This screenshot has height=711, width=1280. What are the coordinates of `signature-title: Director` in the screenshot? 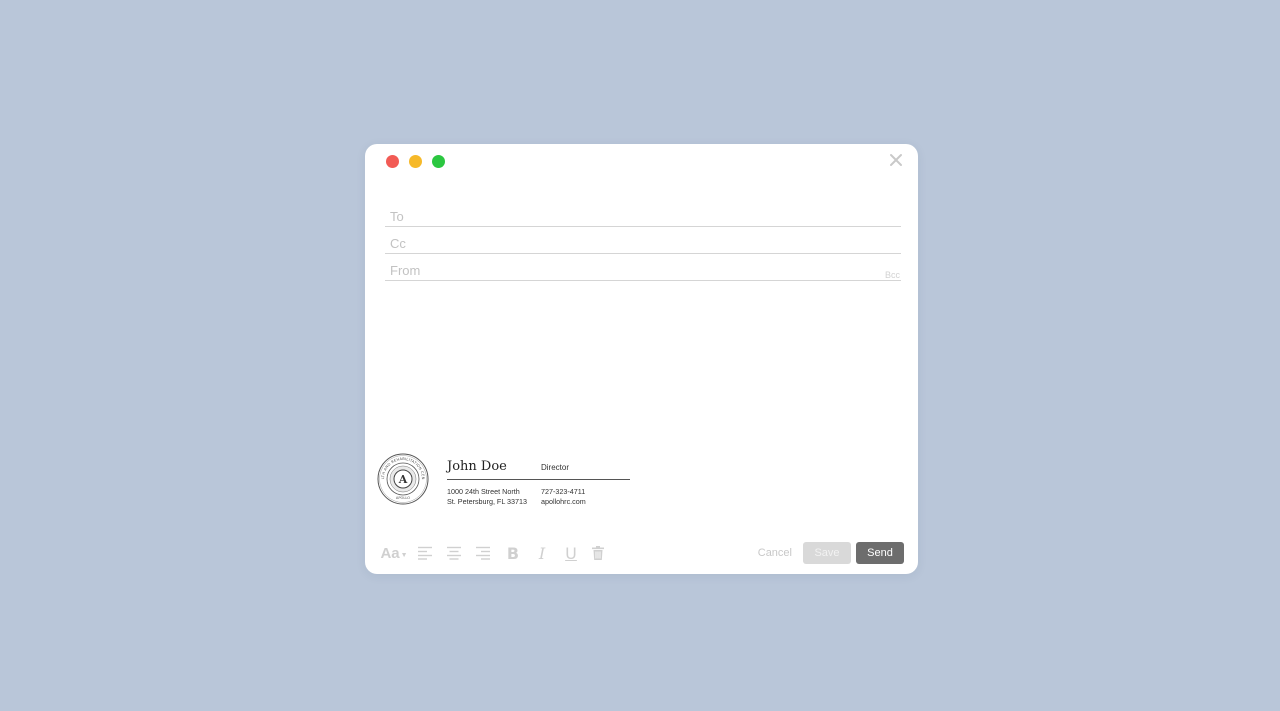 It's located at (555, 467).